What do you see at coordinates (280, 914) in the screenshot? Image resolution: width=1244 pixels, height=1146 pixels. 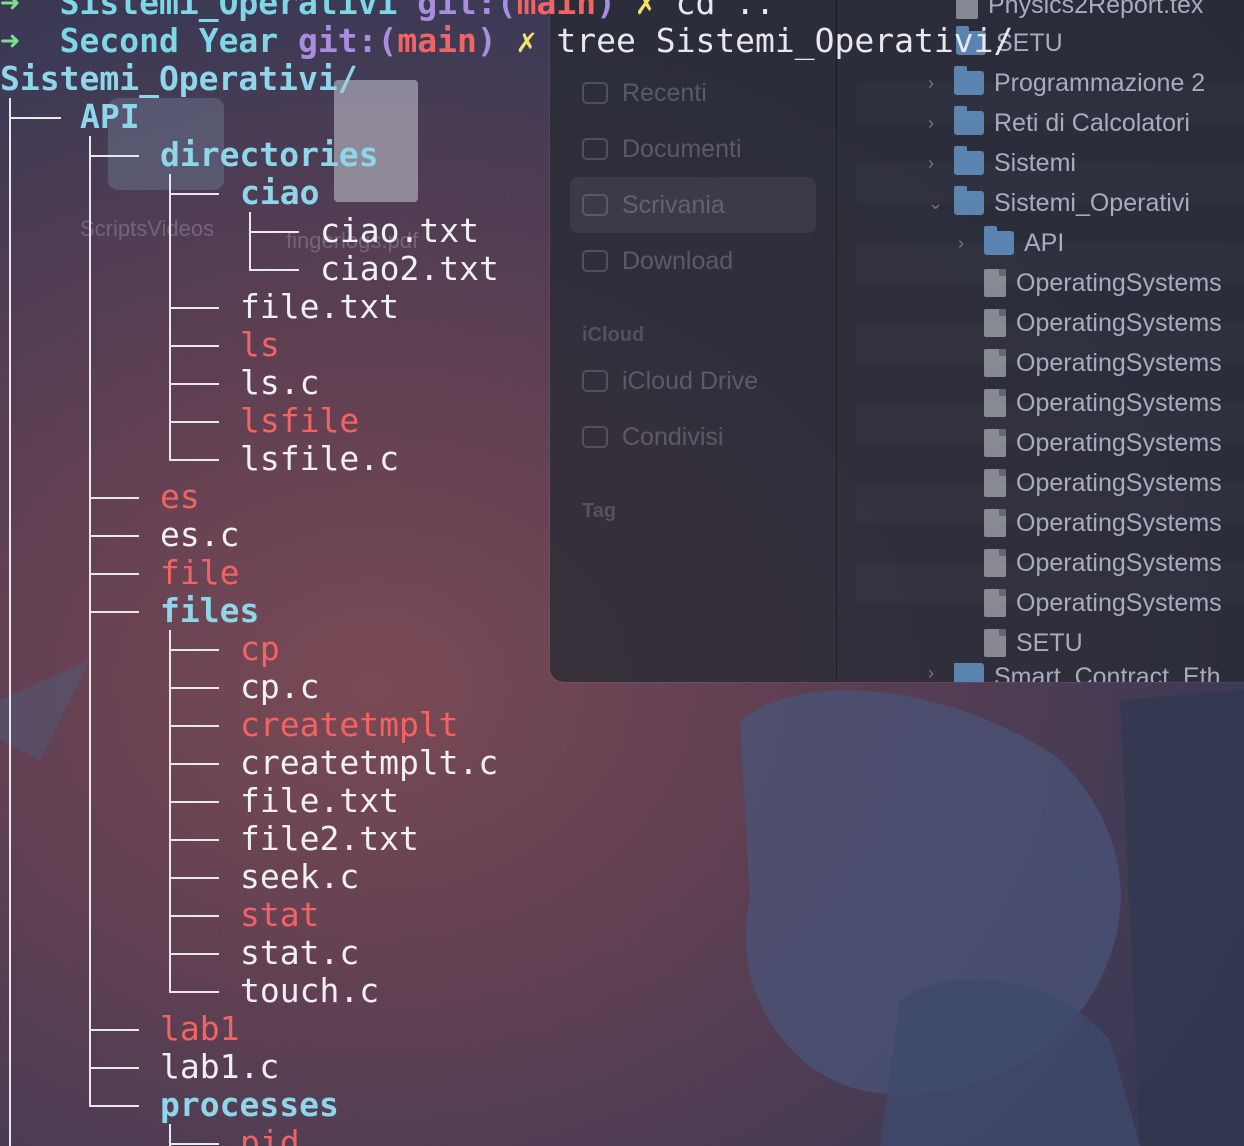 I see `tree-entry-executable: stat` at bounding box center [280, 914].